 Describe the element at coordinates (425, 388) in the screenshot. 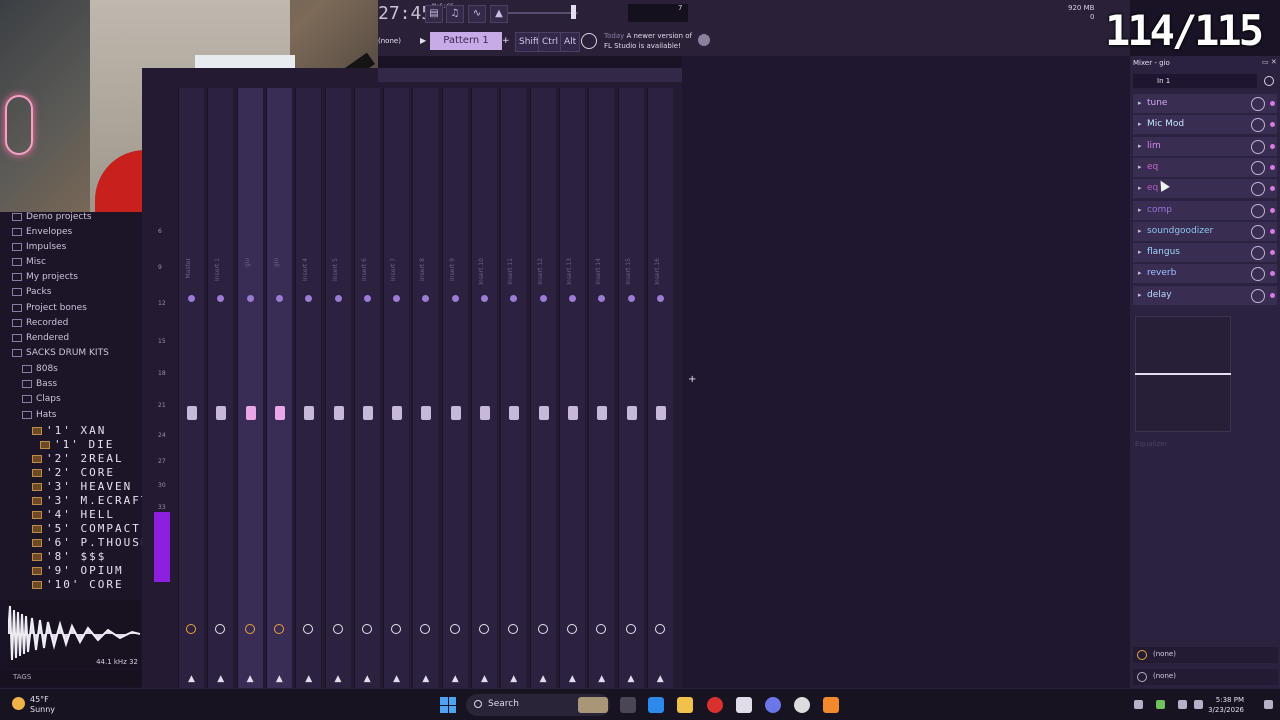

I see `mixer-track: Insert 8 ▲` at that location.